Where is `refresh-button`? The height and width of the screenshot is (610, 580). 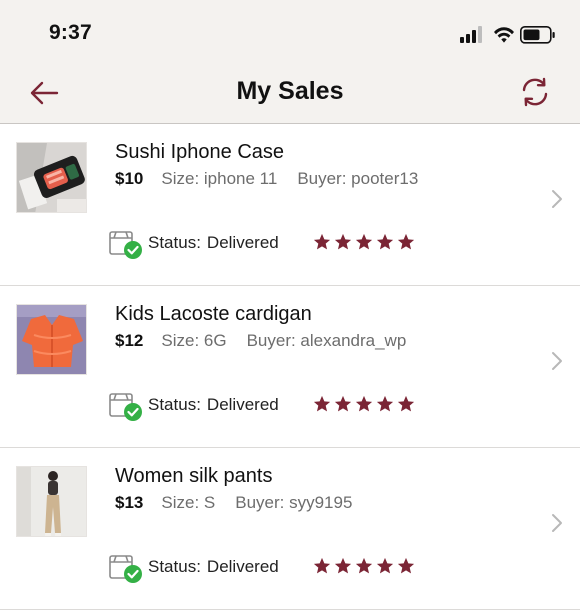 refresh-button is located at coordinates (535, 92).